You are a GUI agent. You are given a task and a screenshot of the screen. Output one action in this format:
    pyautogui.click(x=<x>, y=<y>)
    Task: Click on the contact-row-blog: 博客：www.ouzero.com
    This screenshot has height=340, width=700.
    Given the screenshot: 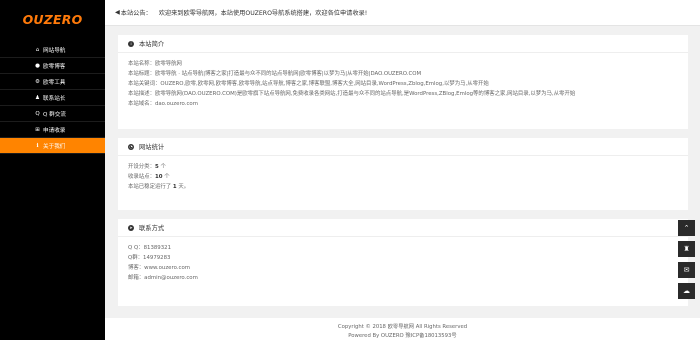 What is the action you would take?
    pyautogui.click(x=159, y=268)
    